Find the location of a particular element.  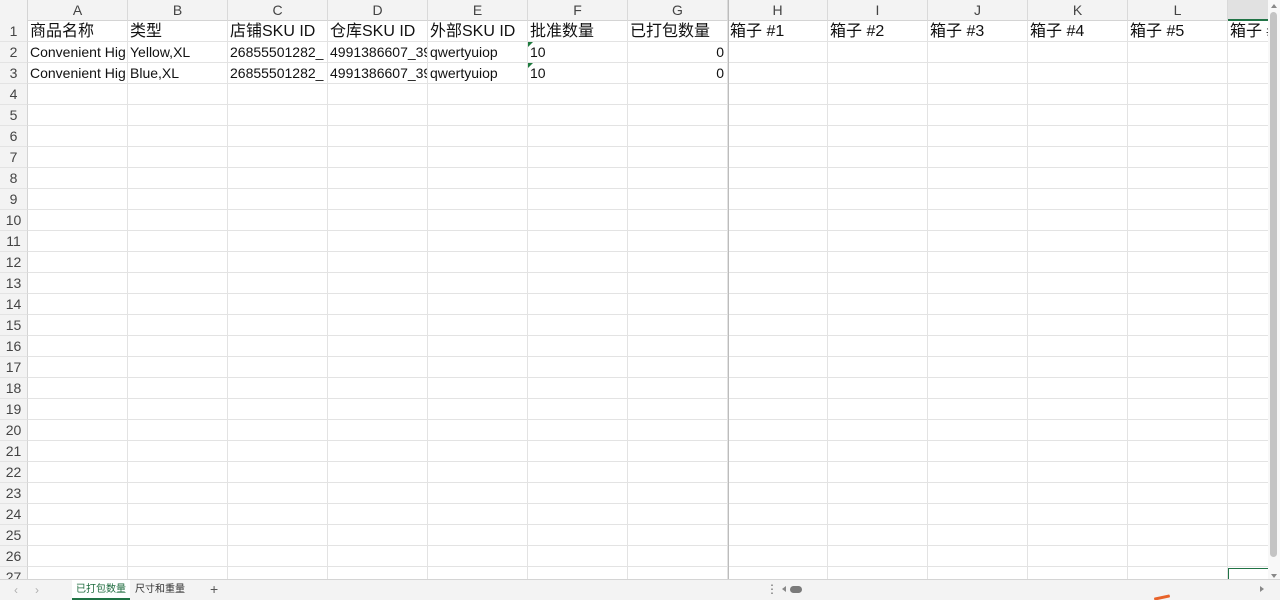

header-cell: 类型 is located at coordinates (178, 31).